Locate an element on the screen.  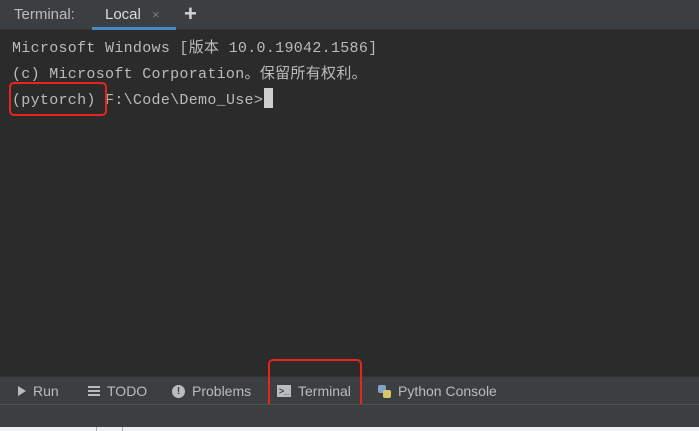
run-tool-button: Run is located at coordinates (38, 391).